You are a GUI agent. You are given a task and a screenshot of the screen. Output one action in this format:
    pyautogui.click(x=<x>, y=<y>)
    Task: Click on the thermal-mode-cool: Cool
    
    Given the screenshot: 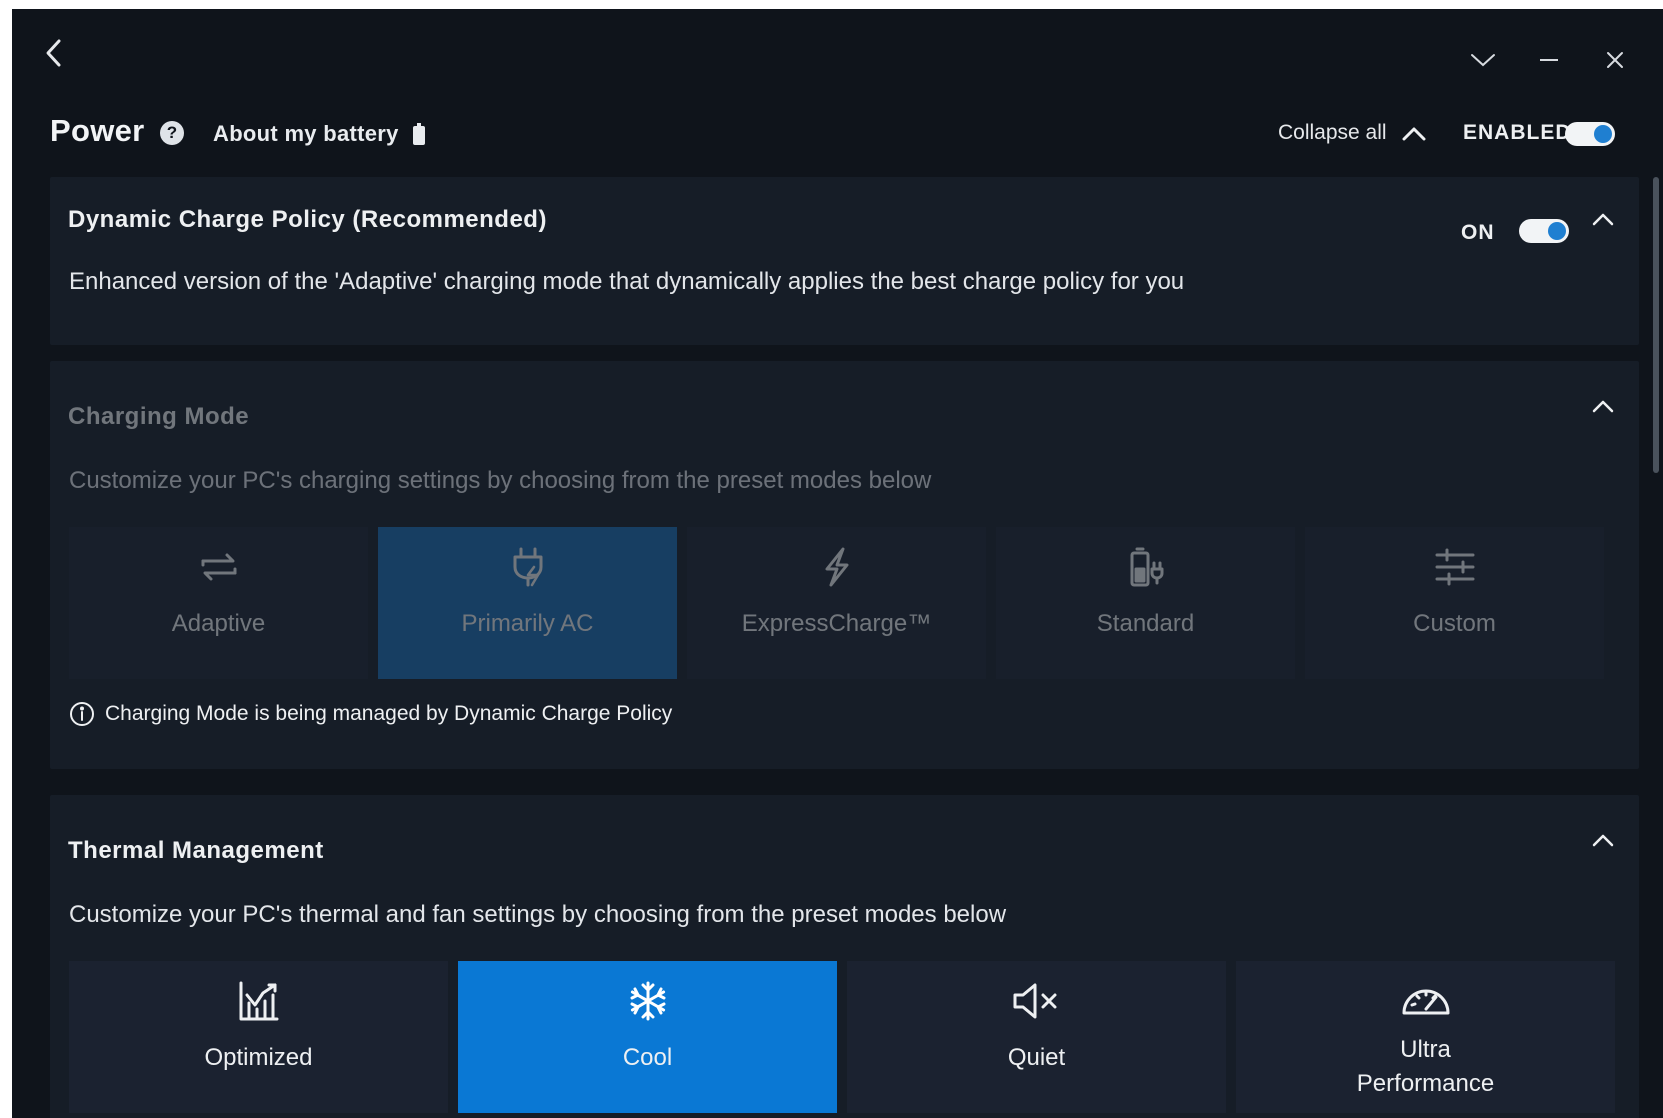 What is the action you would take?
    pyautogui.click(x=647, y=1037)
    